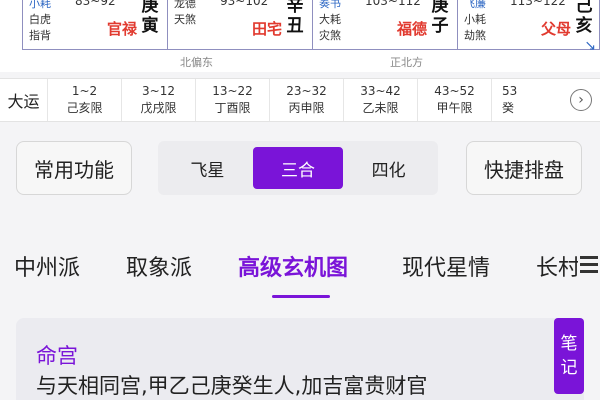 The width and height of the screenshot is (600, 400). I want to click on palace-name: 田宅, so click(266, 29).